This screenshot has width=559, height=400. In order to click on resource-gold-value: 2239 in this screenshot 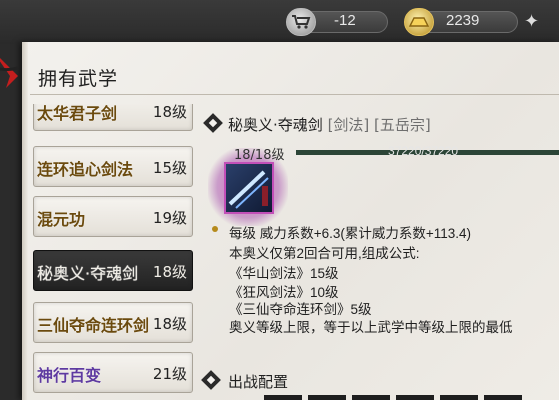, I will do `click(463, 20)`.